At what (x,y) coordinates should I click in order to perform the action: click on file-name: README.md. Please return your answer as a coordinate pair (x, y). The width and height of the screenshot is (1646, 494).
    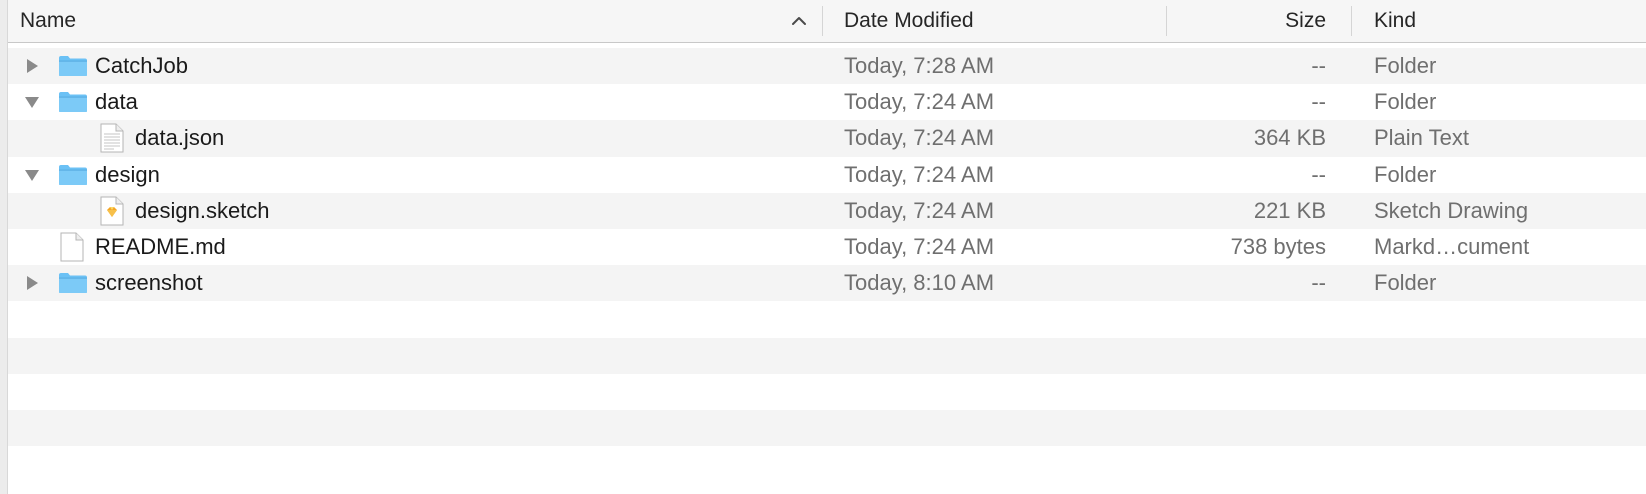
    Looking at the image, I should click on (160, 246).